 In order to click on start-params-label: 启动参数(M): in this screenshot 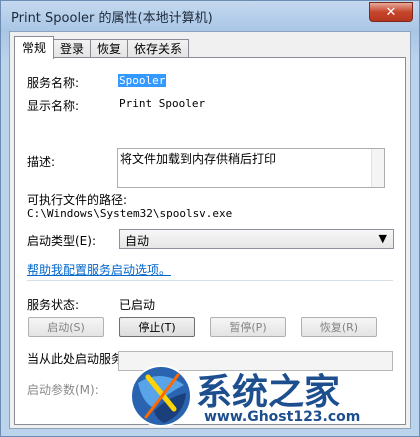, I will do `click(63, 390)`.